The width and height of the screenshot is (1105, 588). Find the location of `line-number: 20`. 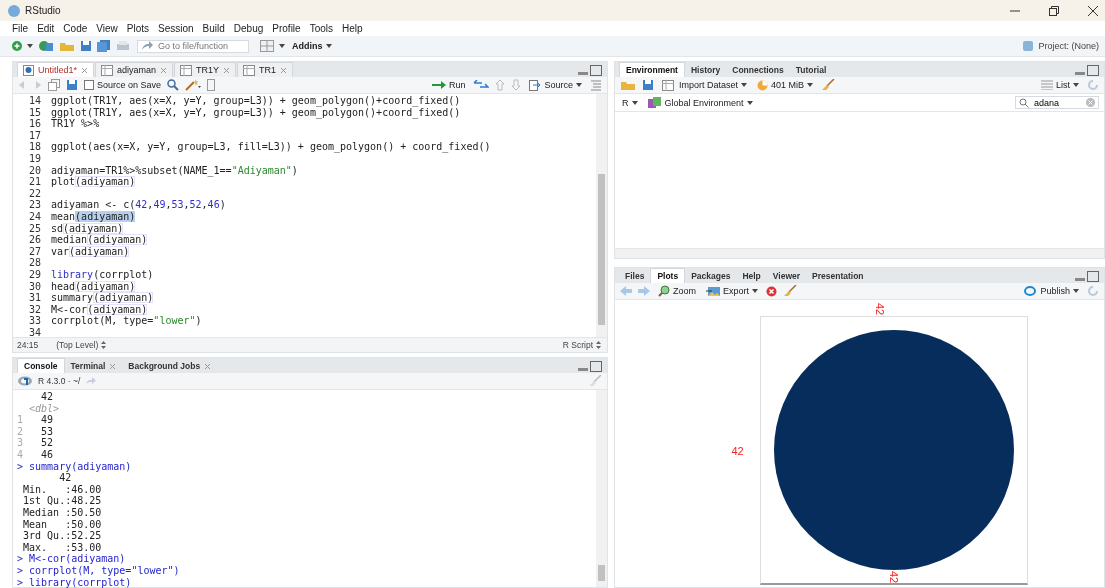

line-number: 20 is located at coordinates (34, 170).